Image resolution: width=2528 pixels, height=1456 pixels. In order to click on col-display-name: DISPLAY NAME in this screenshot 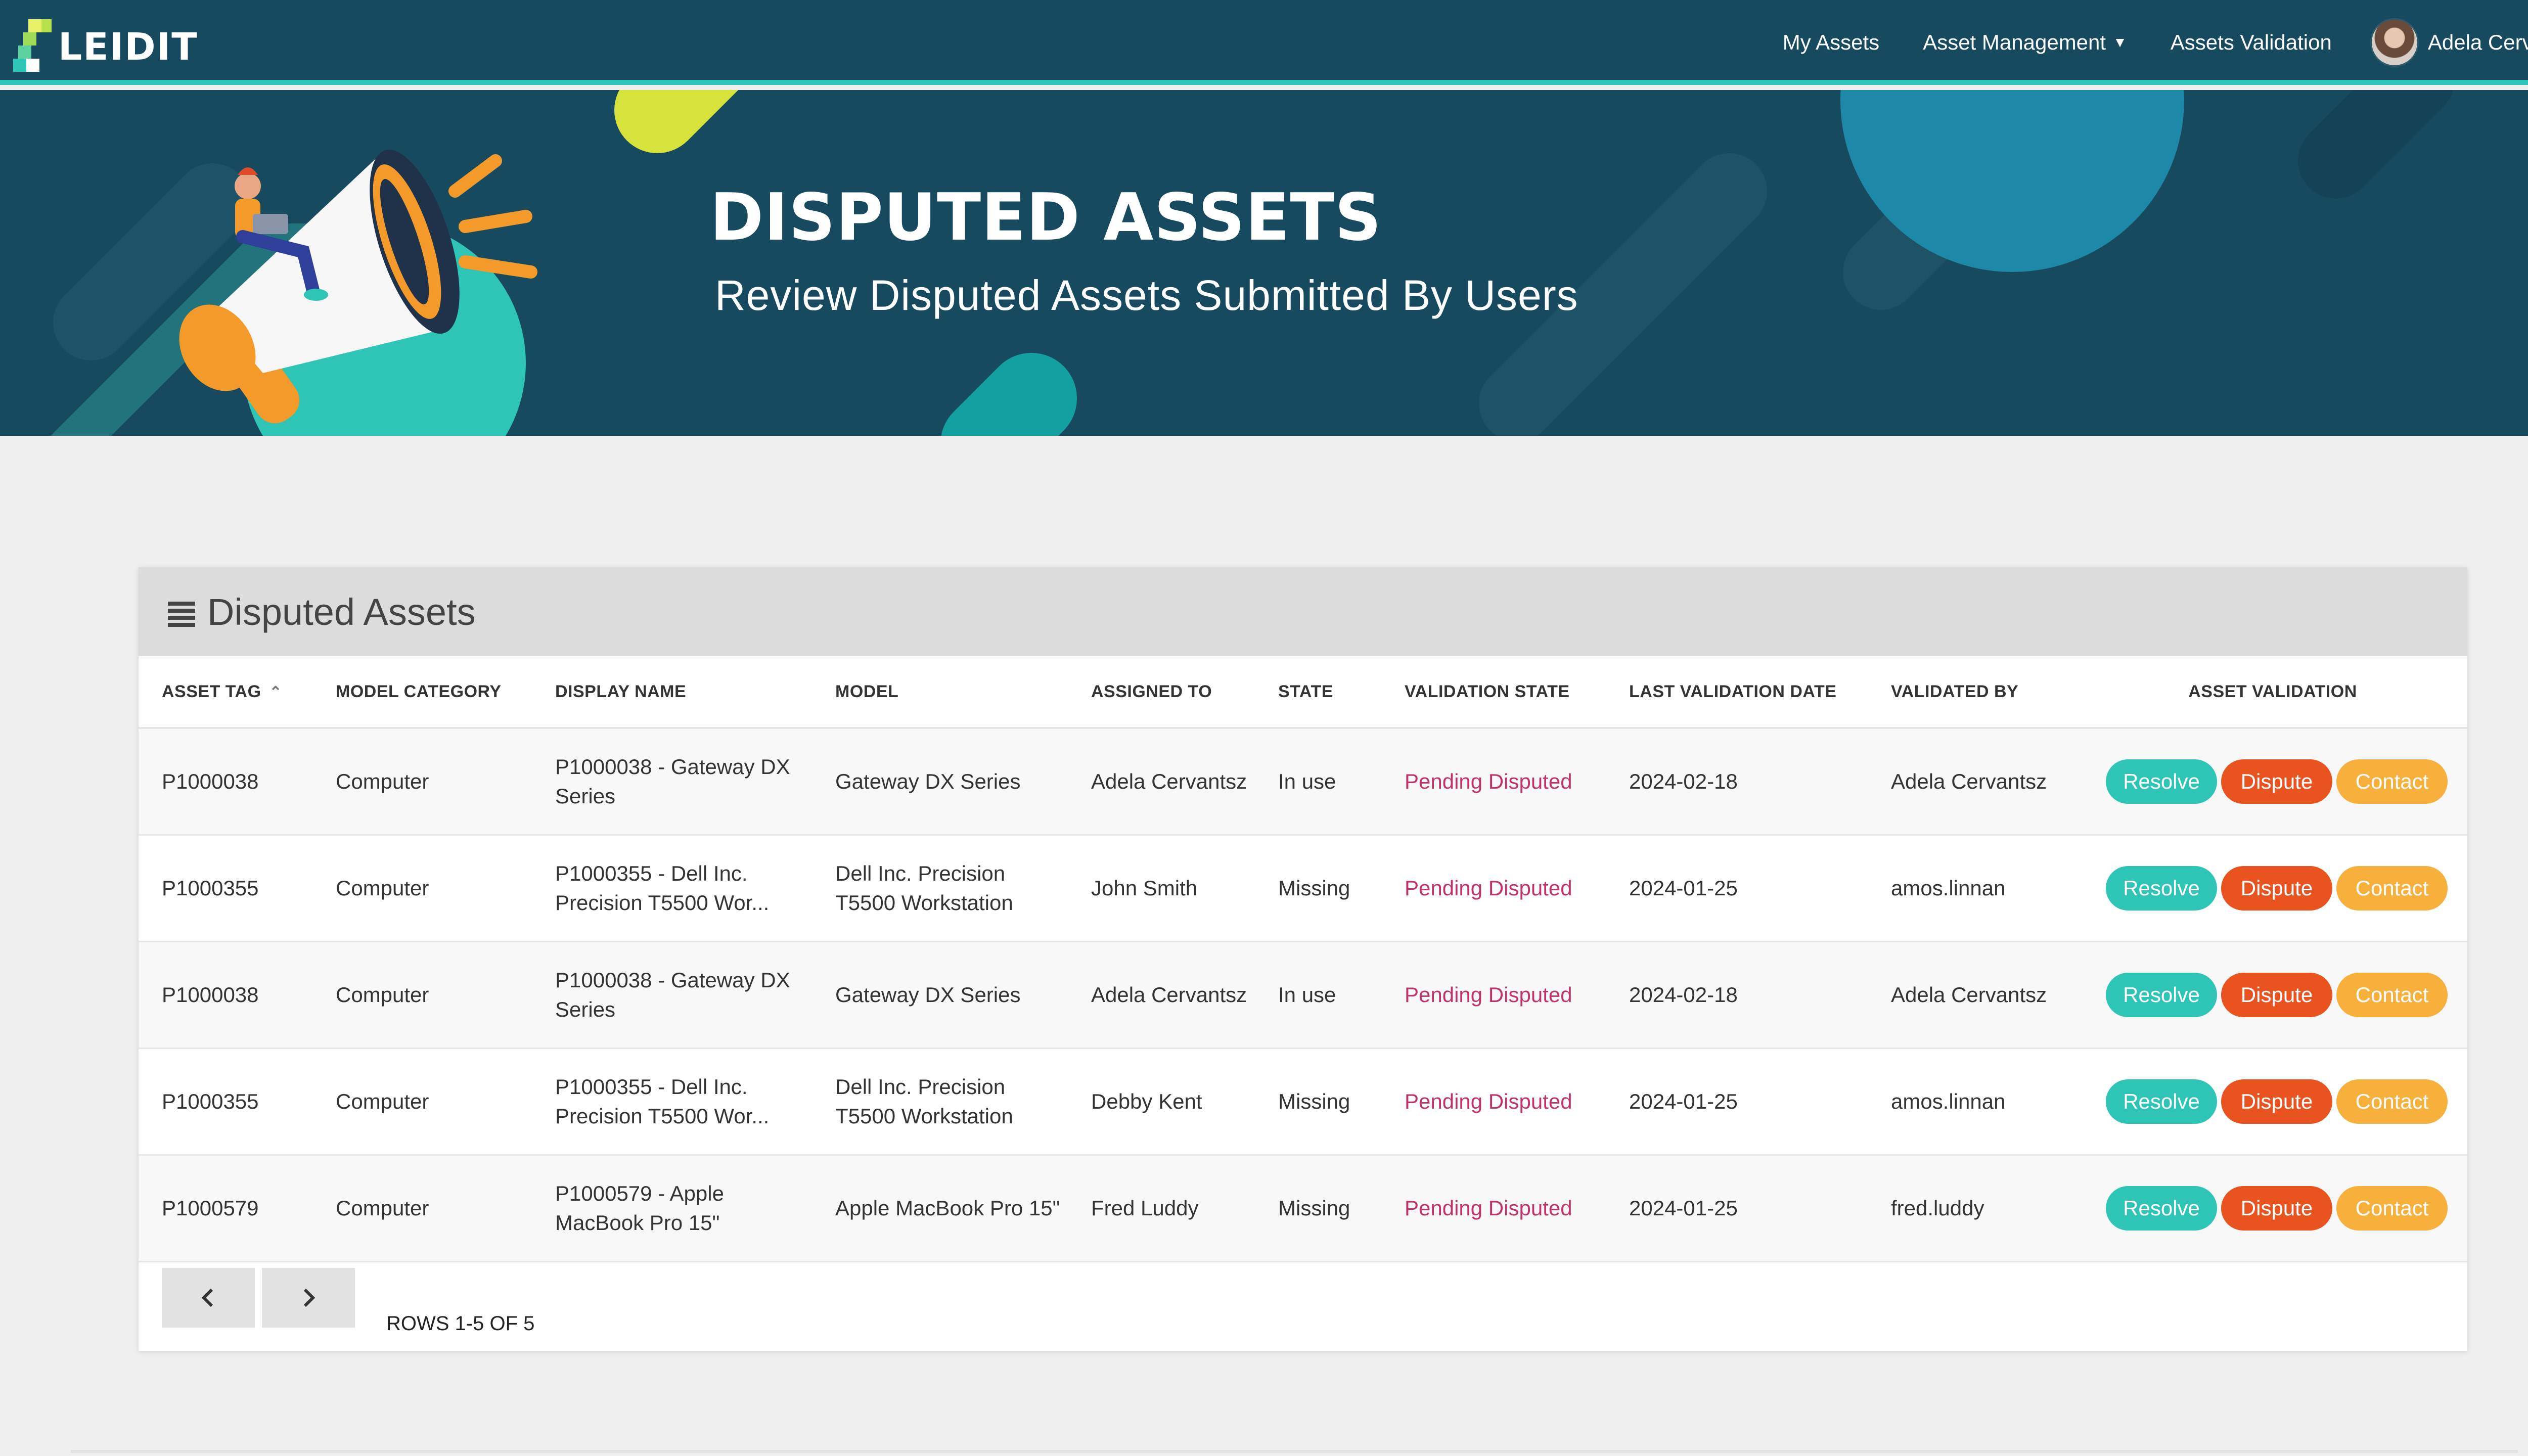, I will do `click(672, 692)`.